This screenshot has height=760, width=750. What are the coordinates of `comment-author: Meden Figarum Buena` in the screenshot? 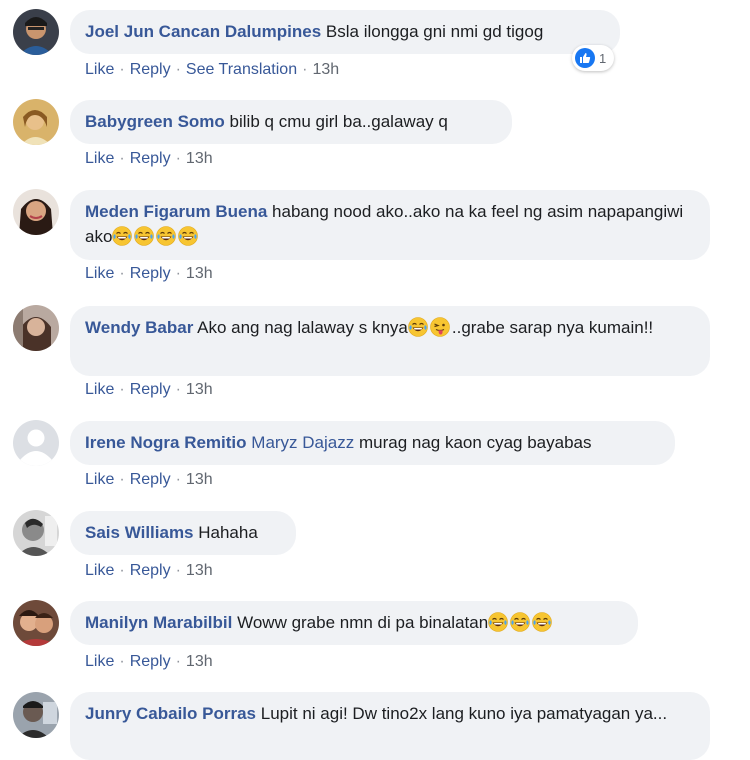 It's located at (176, 211).